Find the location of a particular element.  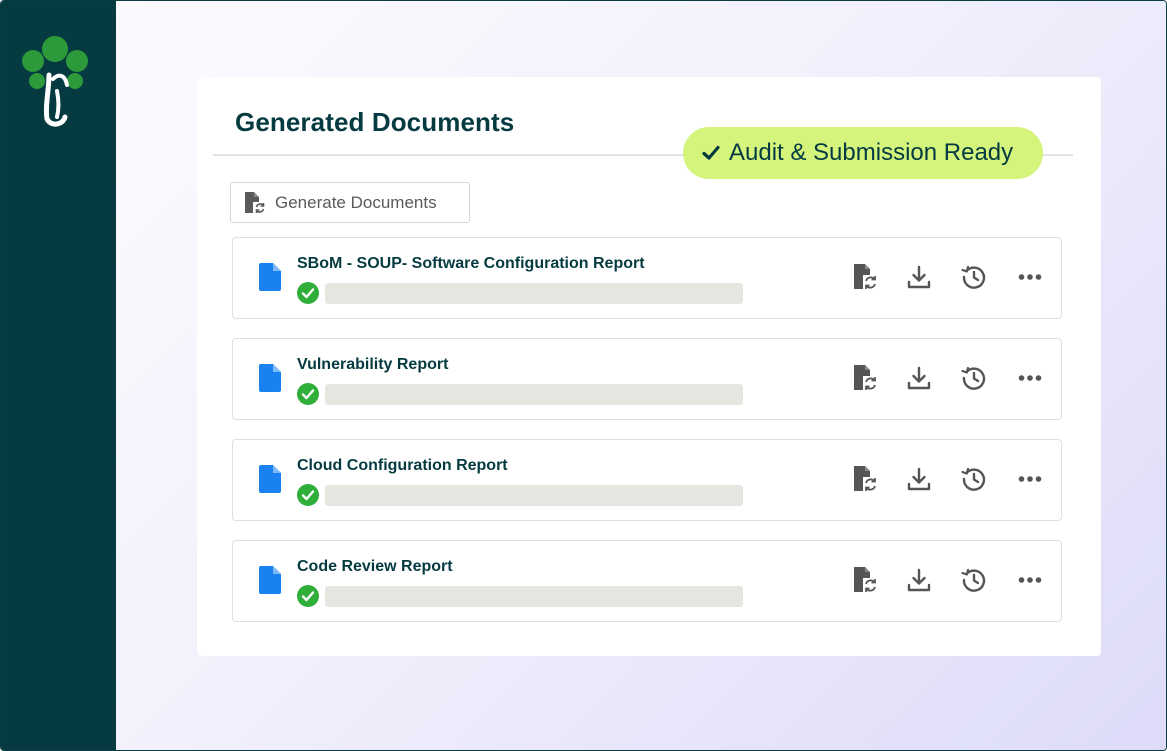

sidebar is located at coordinates (58, 375).